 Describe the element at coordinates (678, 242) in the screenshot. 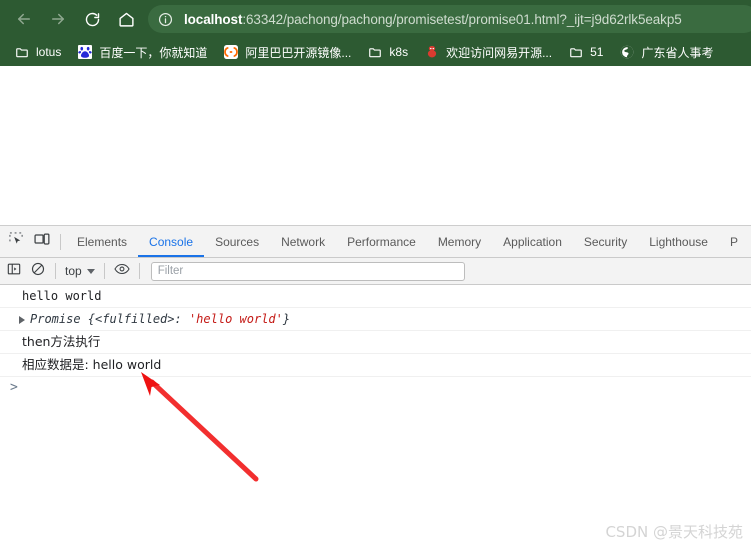

I see `tab-lighthouse: Lighthouse` at that location.